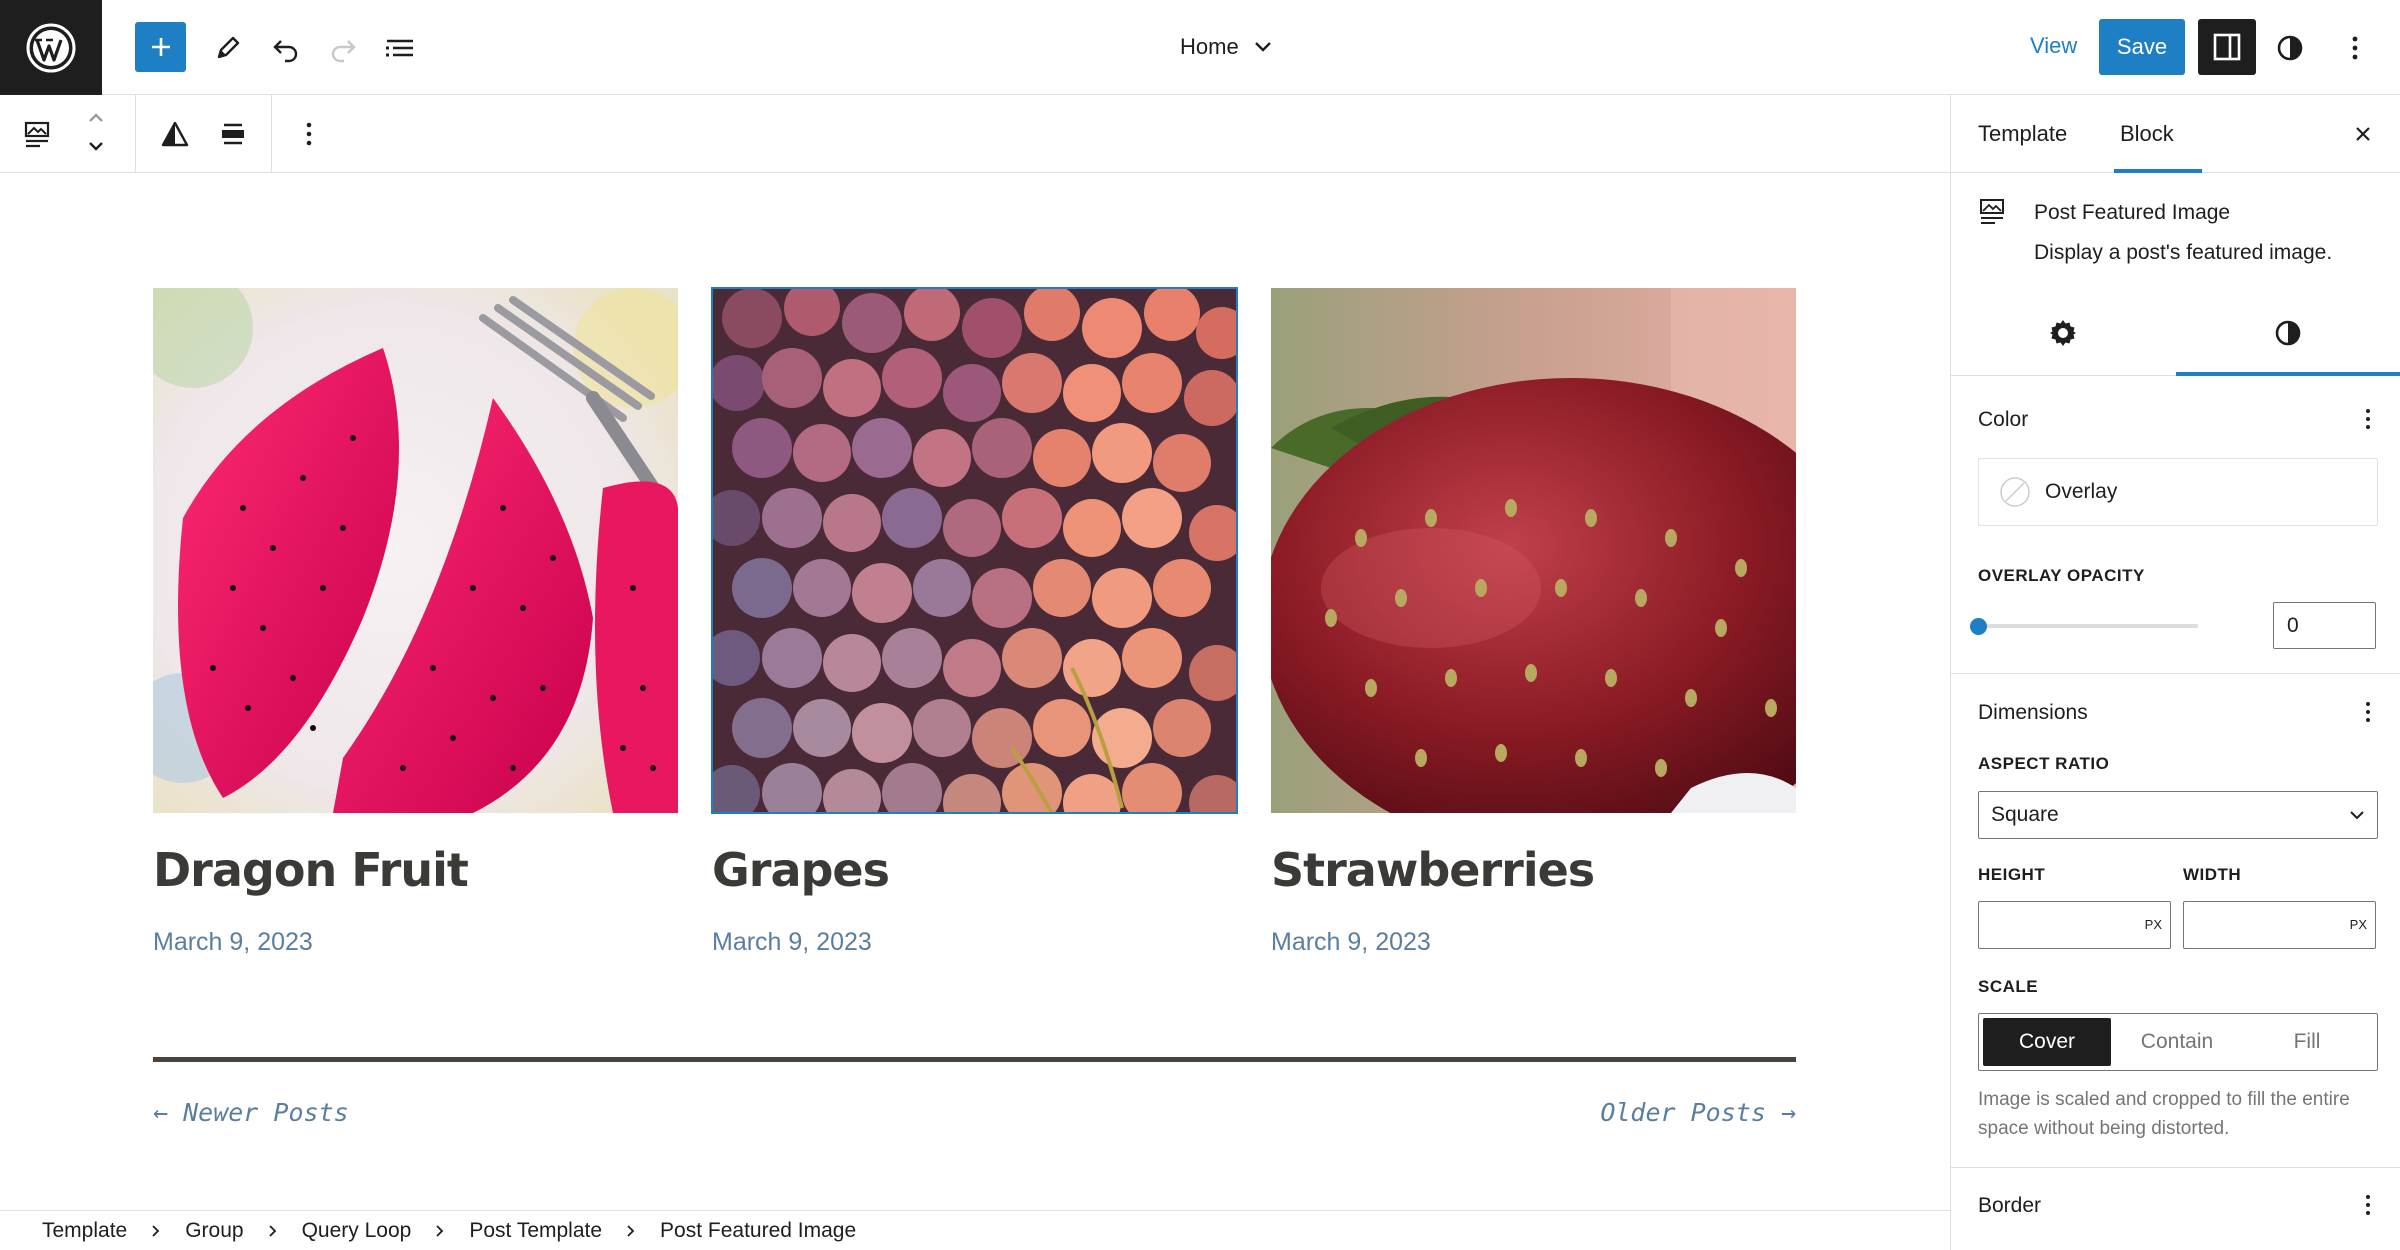 Image resolution: width=2400 pixels, height=1250 pixels. I want to click on scale-option-contain: Contain, so click(2177, 1042).